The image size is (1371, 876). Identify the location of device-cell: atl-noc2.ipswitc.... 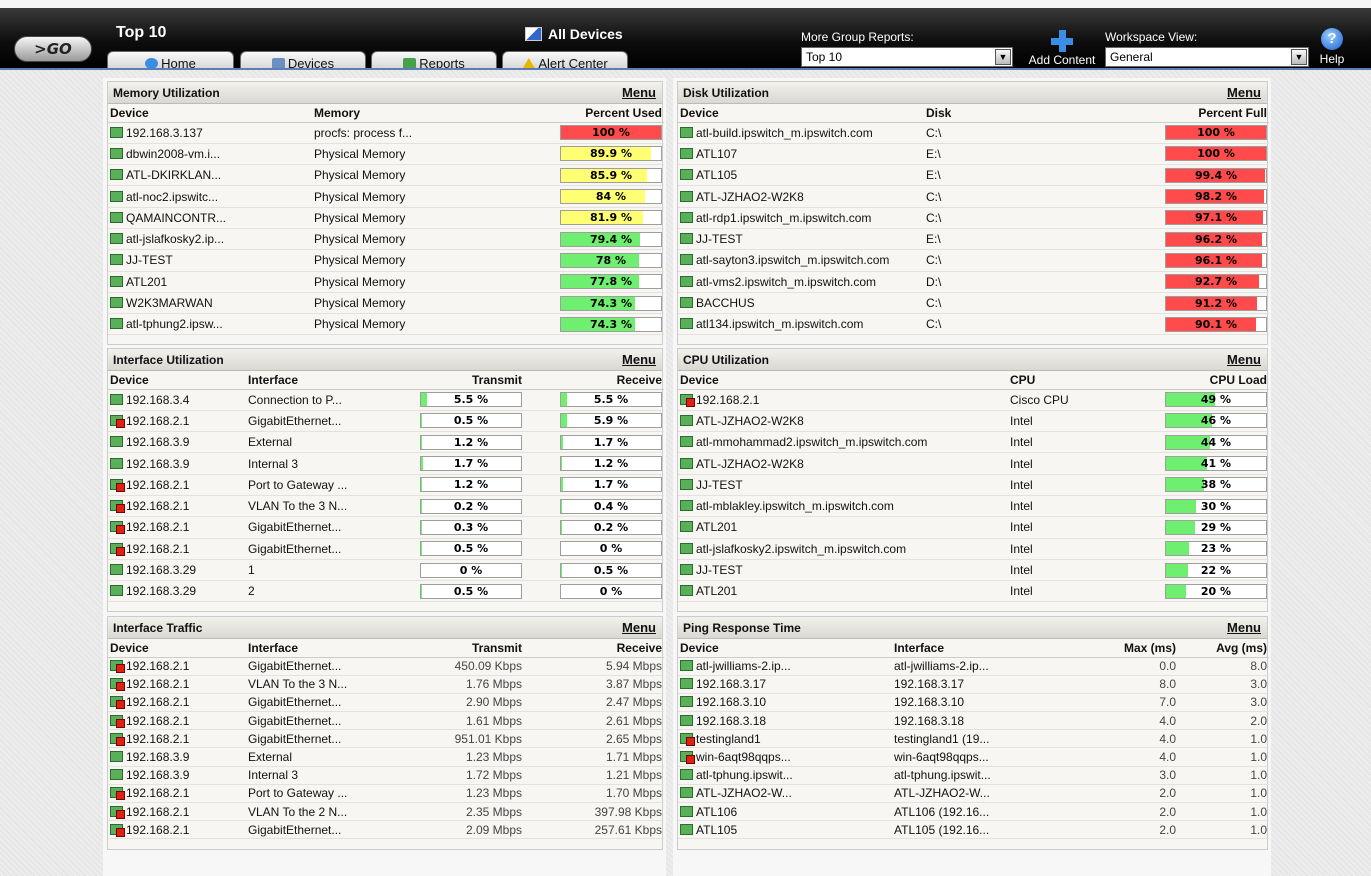
(210, 196).